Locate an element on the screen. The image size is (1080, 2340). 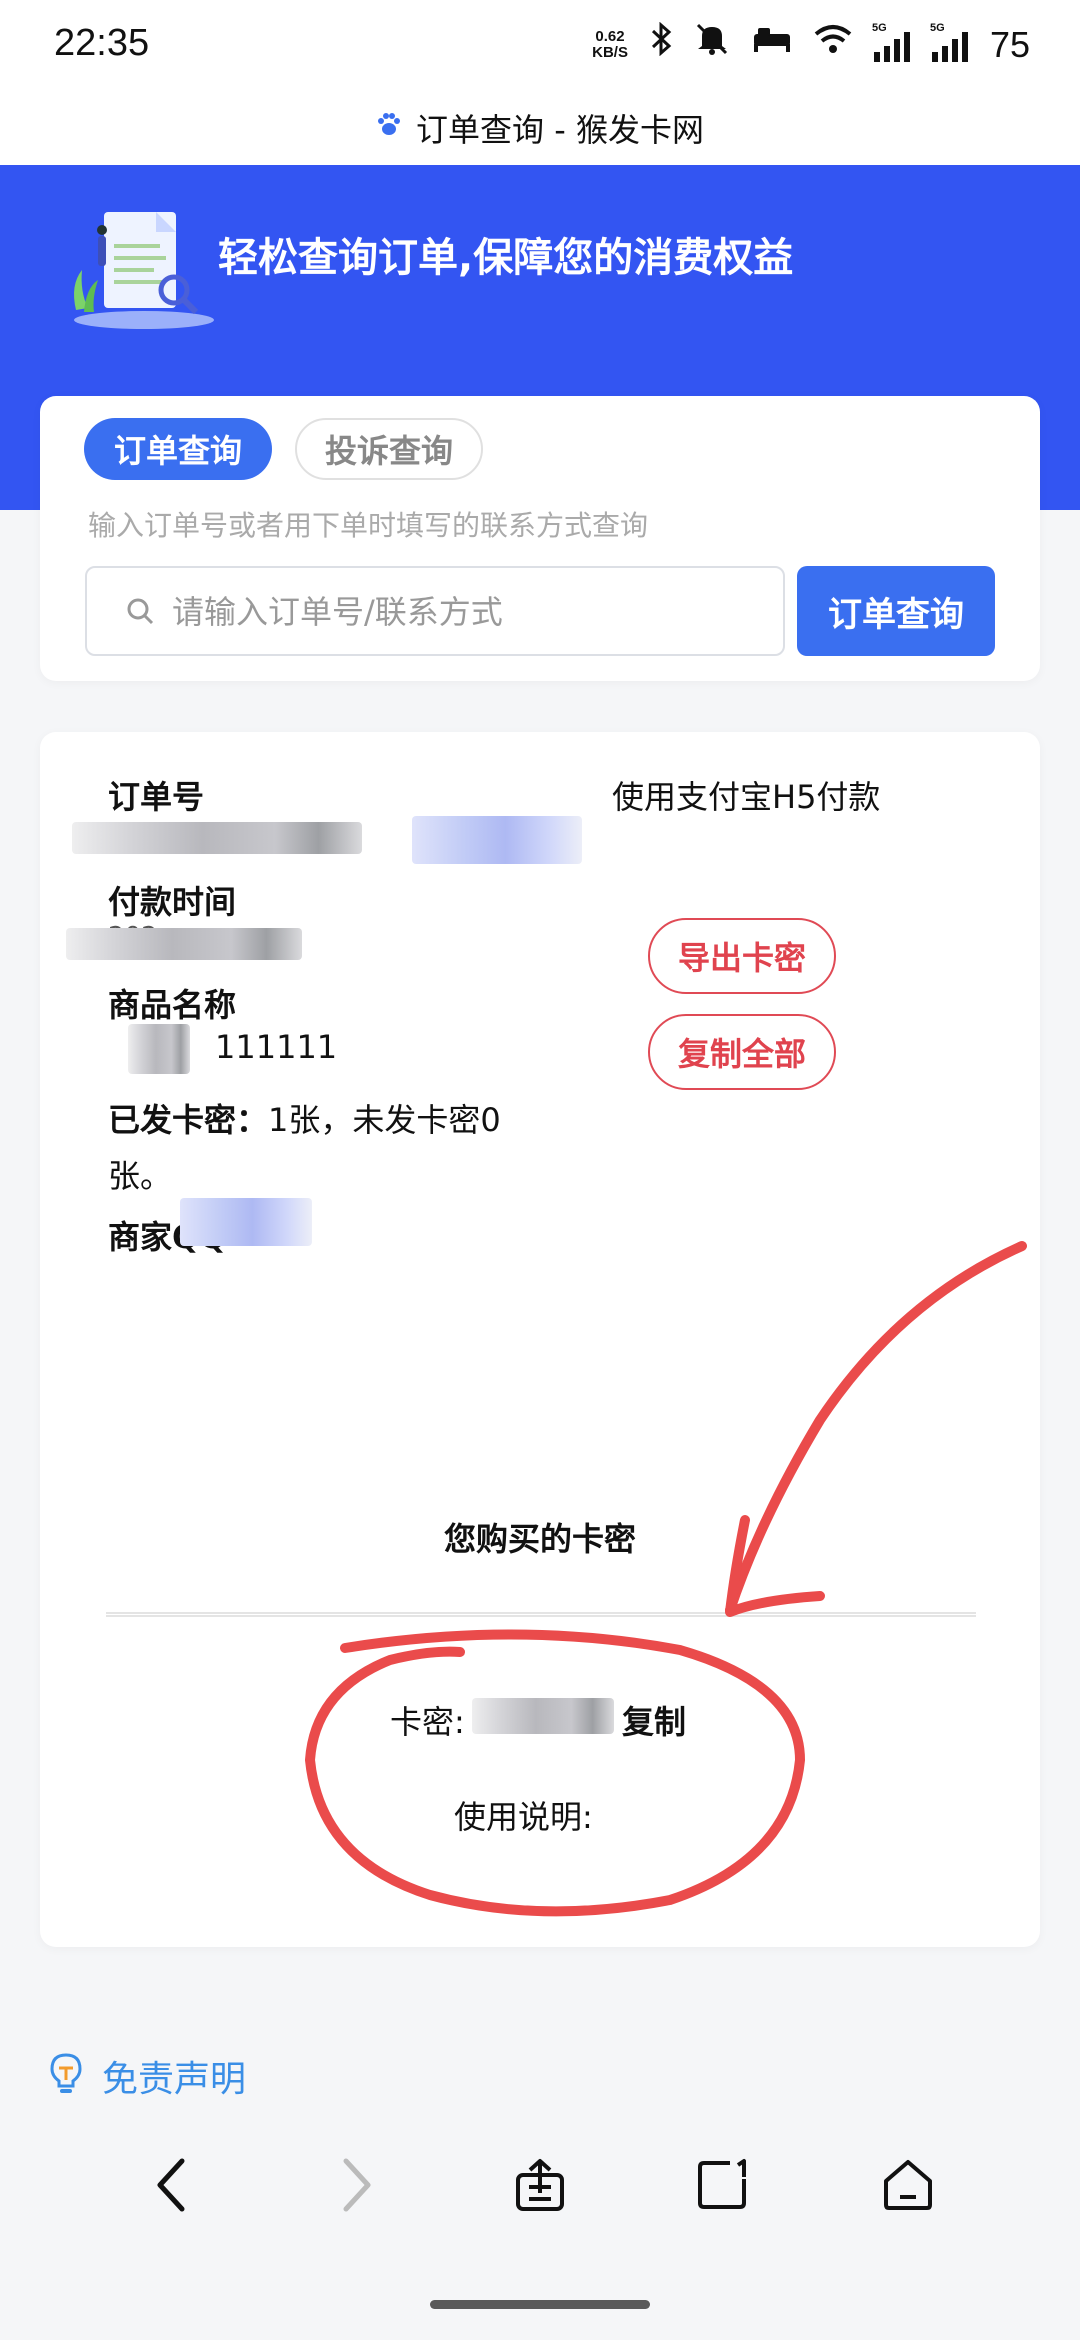
card-secret-label: 卡密: is located at coordinates (427, 1722).